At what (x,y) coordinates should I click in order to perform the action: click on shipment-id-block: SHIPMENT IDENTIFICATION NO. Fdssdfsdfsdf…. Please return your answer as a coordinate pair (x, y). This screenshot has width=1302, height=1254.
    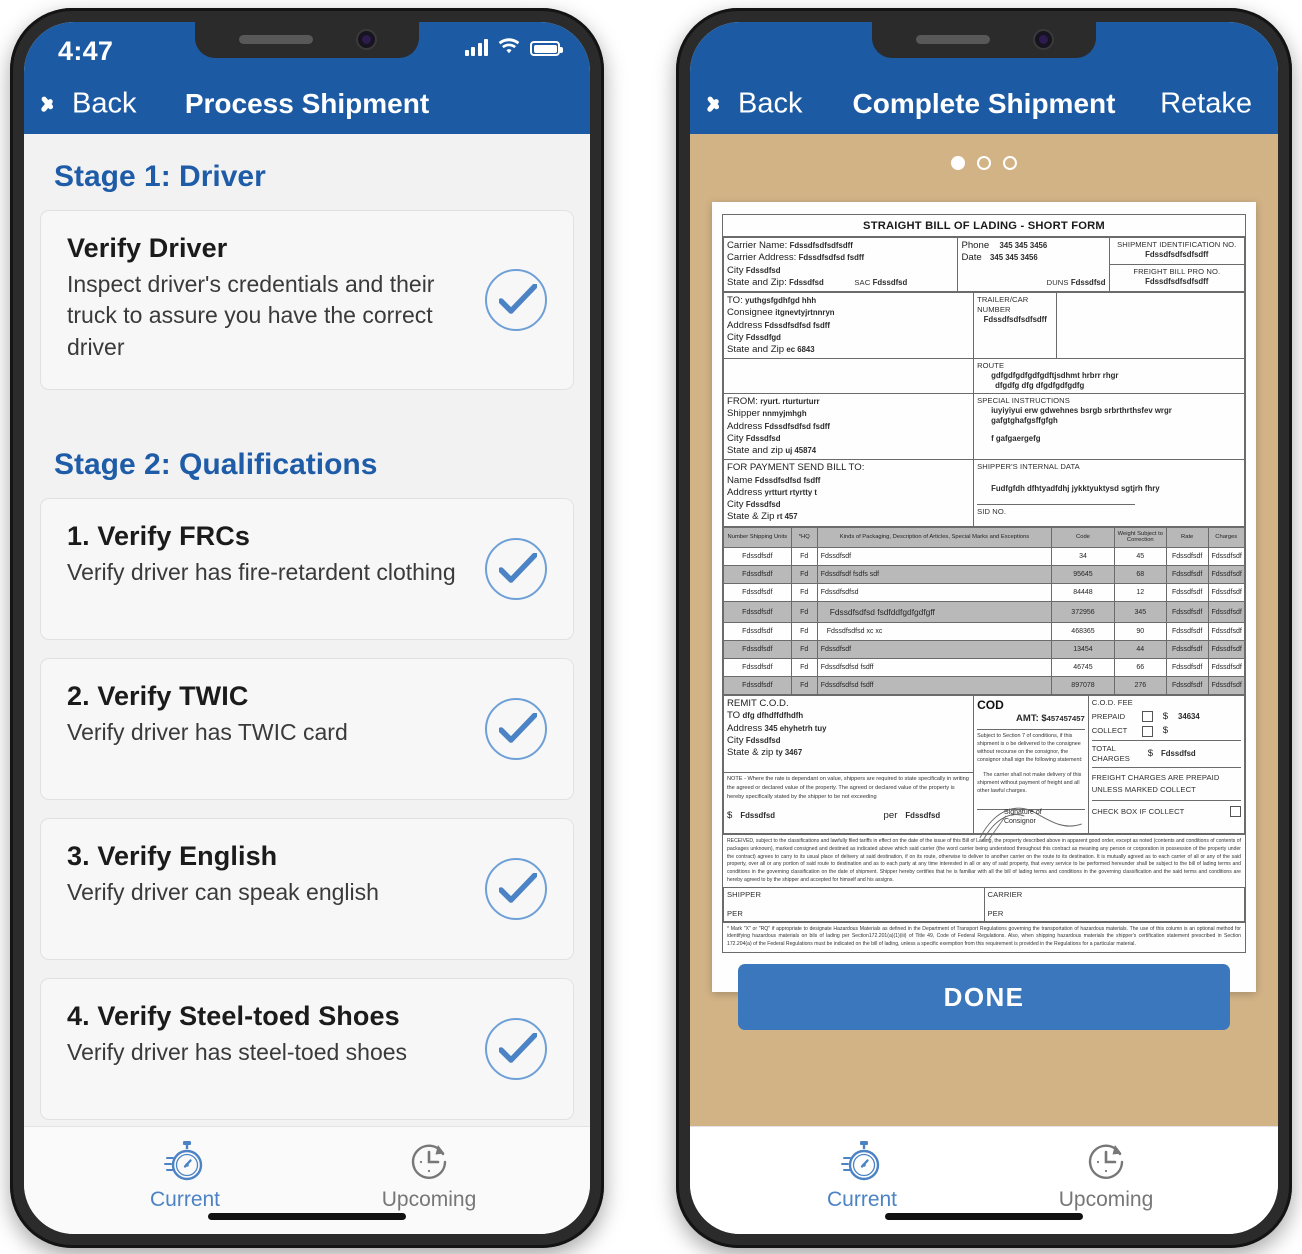
    Looking at the image, I should click on (1177, 251).